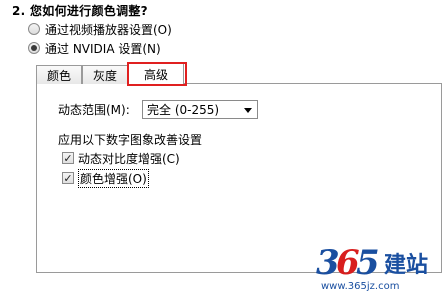  What do you see at coordinates (248, 110) in the screenshot?
I see `chevron-down-icon` at bounding box center [248, 110].